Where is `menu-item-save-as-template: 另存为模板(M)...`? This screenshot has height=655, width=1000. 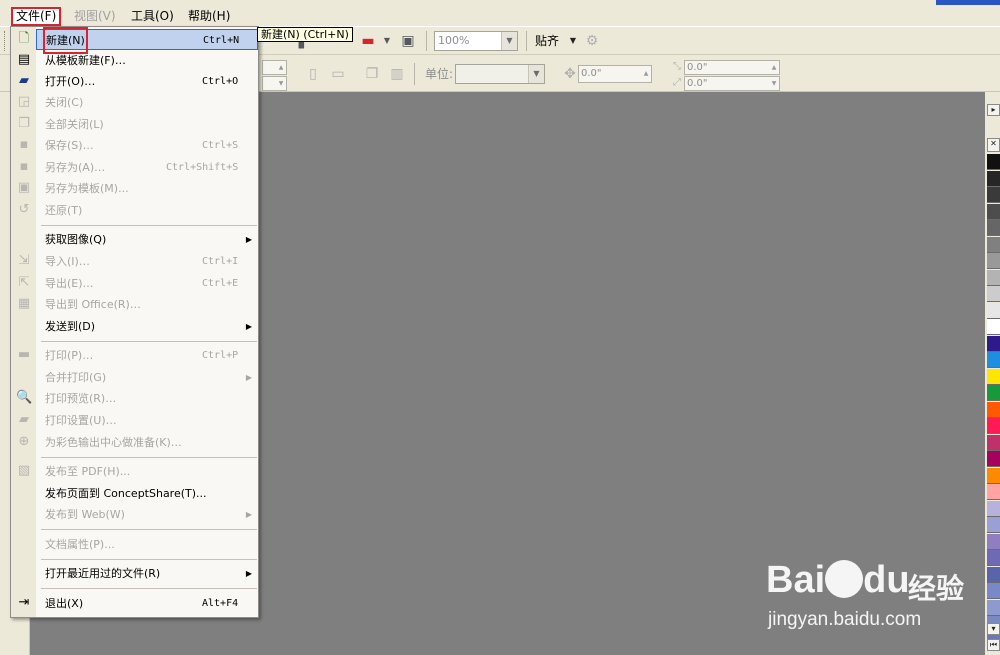
menu-item-save-as-template: 另存为模板(M)... is located at coordinates (147, 188).